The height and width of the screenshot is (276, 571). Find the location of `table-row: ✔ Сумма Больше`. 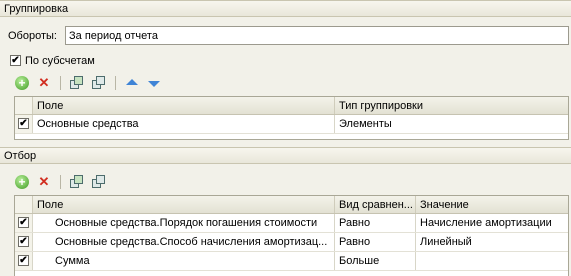

table-row: ✔ Сумма Больше is located at coordinates (291, 261).